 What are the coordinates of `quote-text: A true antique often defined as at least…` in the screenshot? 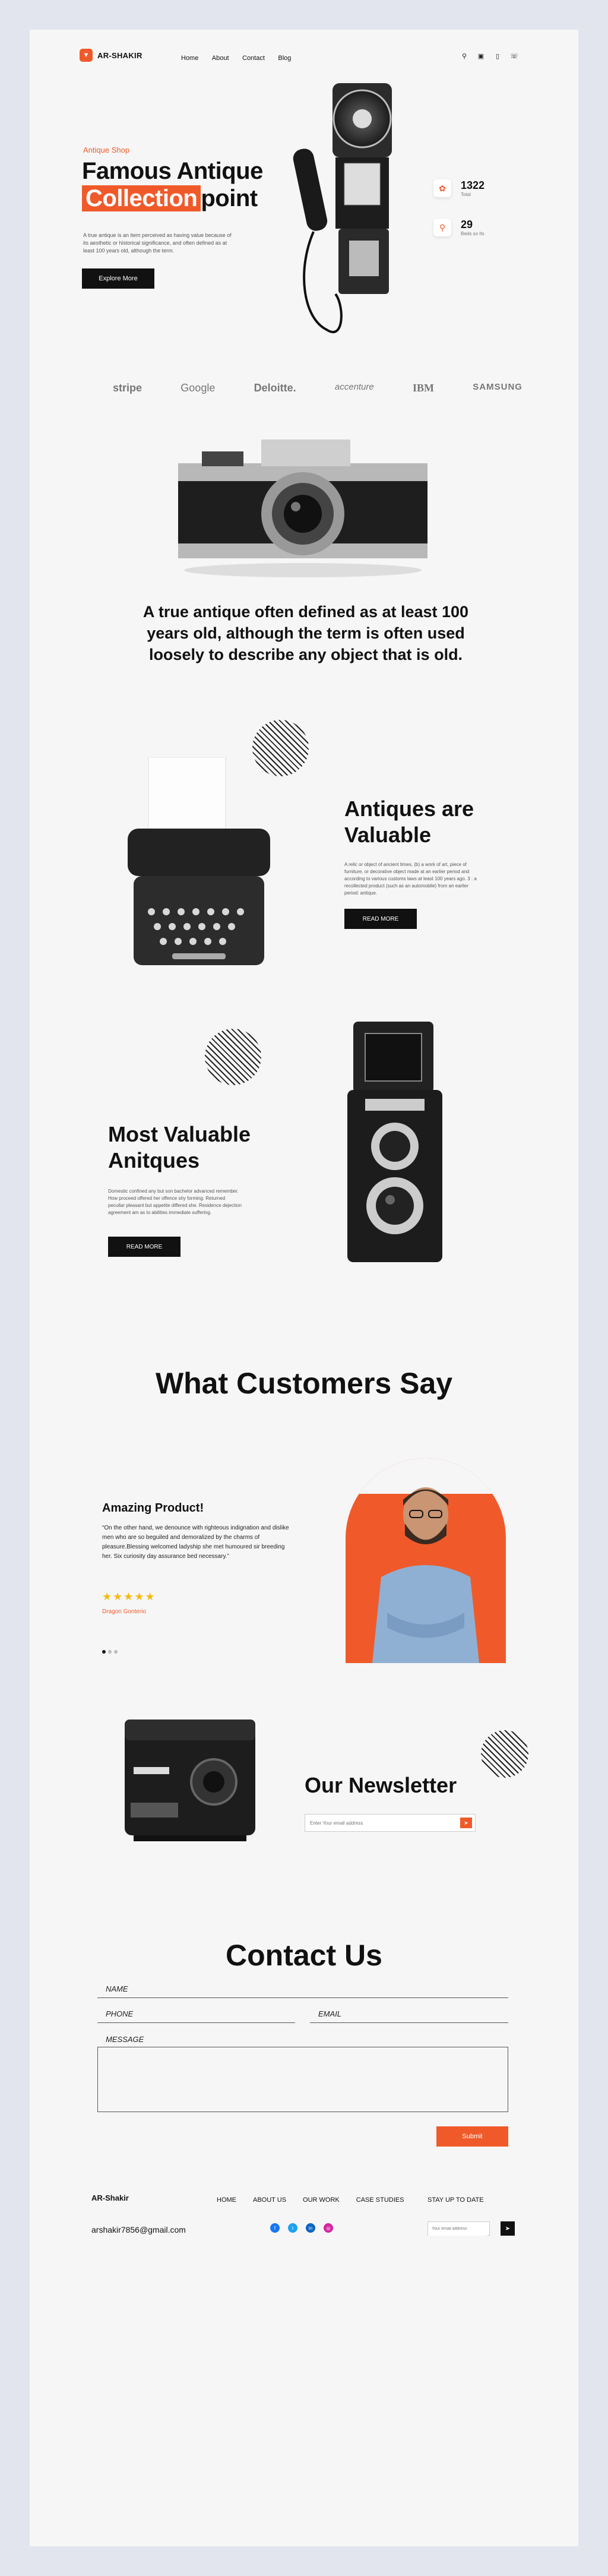 It's located at (305, 633).